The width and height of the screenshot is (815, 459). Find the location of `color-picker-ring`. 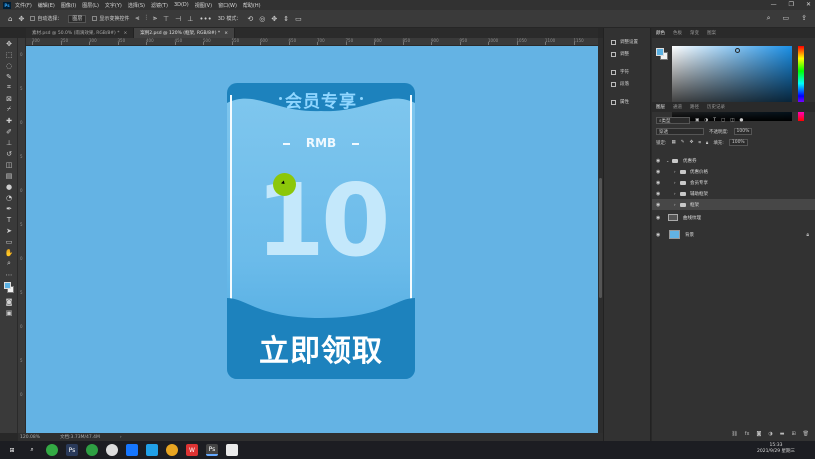

color-picker-ring is located at coordinates (737, 50).